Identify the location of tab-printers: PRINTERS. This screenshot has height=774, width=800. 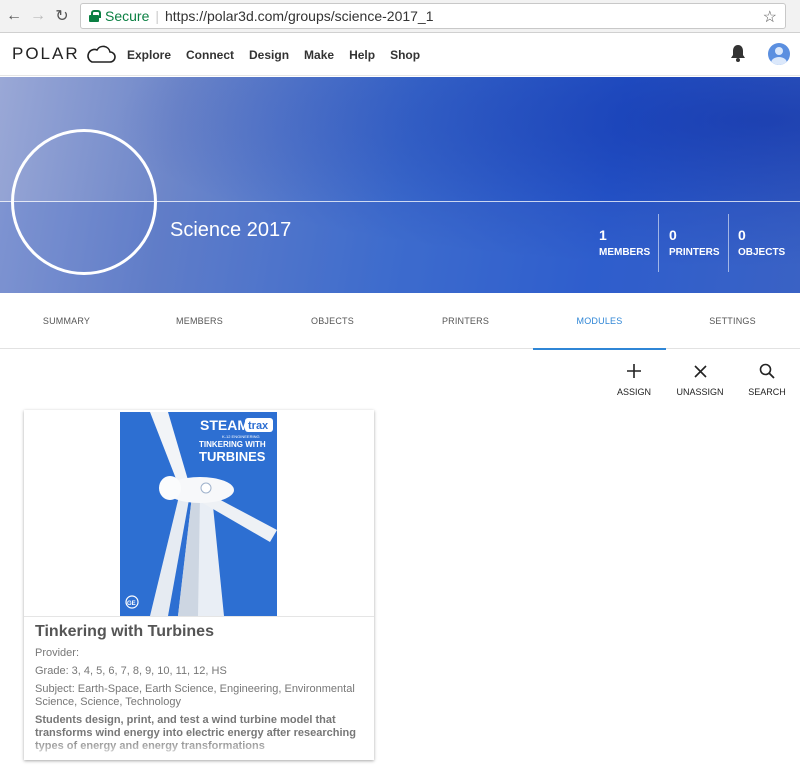
(465, 321).